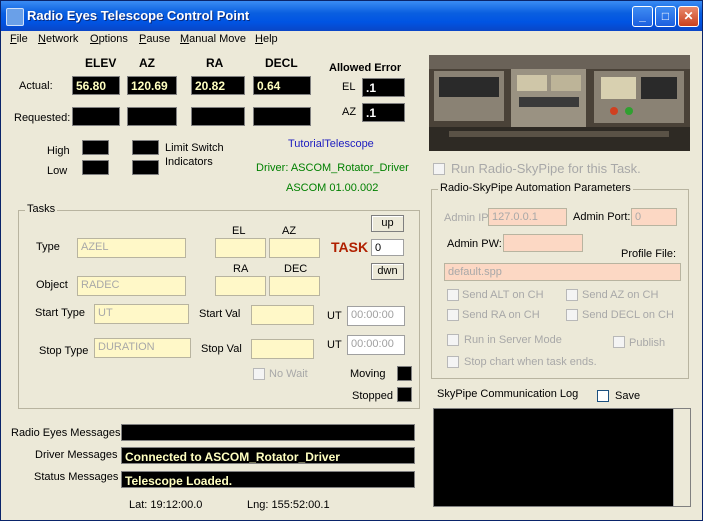  I want to click on task-ra-label: RA, so click(241, 269).